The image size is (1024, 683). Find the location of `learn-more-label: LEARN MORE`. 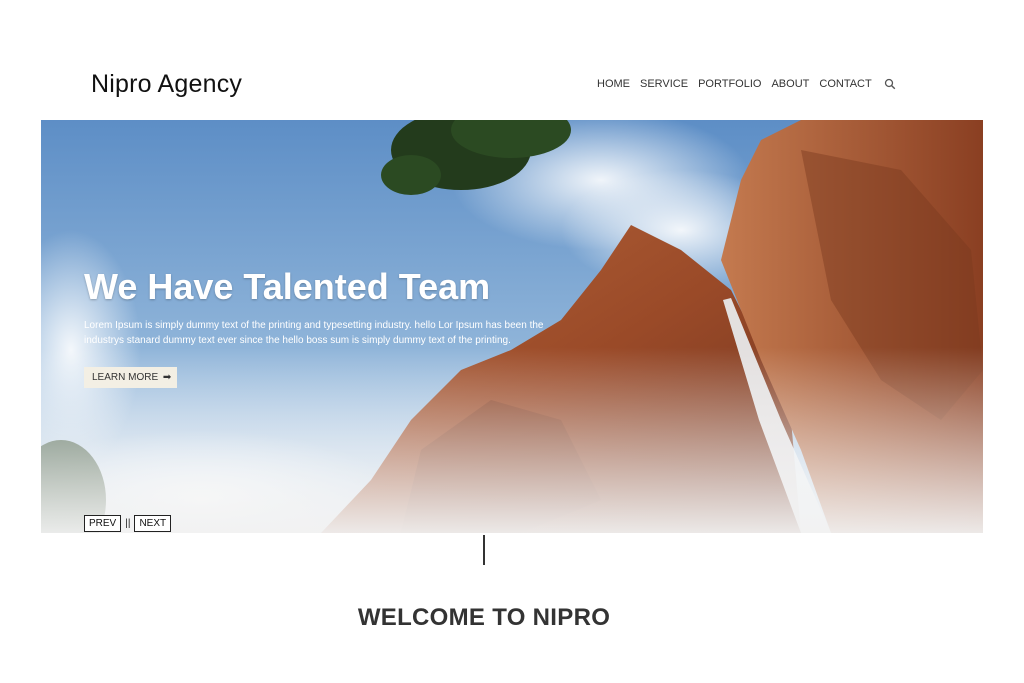

learn-more-label: LEARN MORE is located at coordinates (125, 377).